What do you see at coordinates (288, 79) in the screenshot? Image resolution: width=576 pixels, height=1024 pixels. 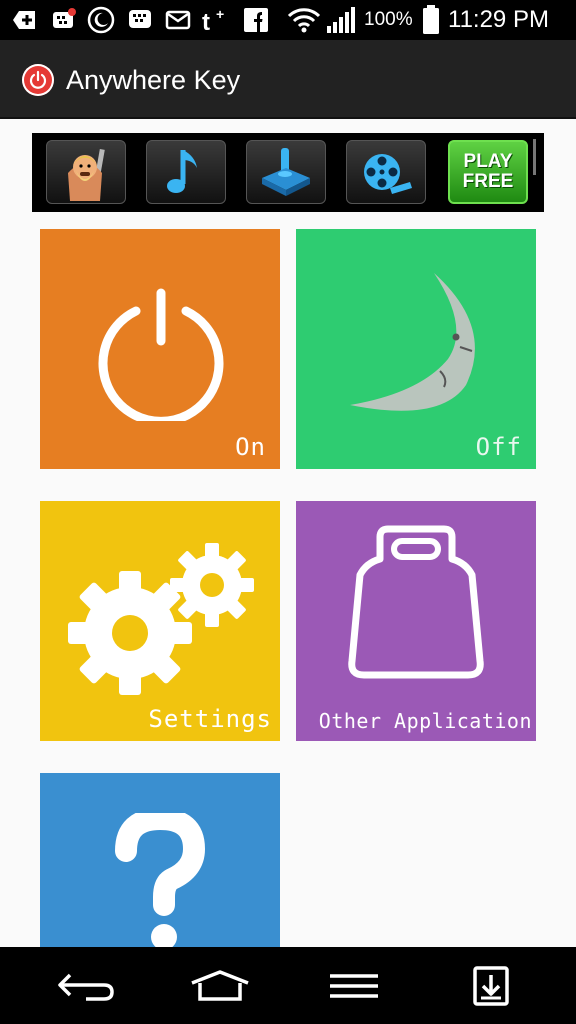 I see `app-bar: Anywhere Key` at bounding box center [288, 79].